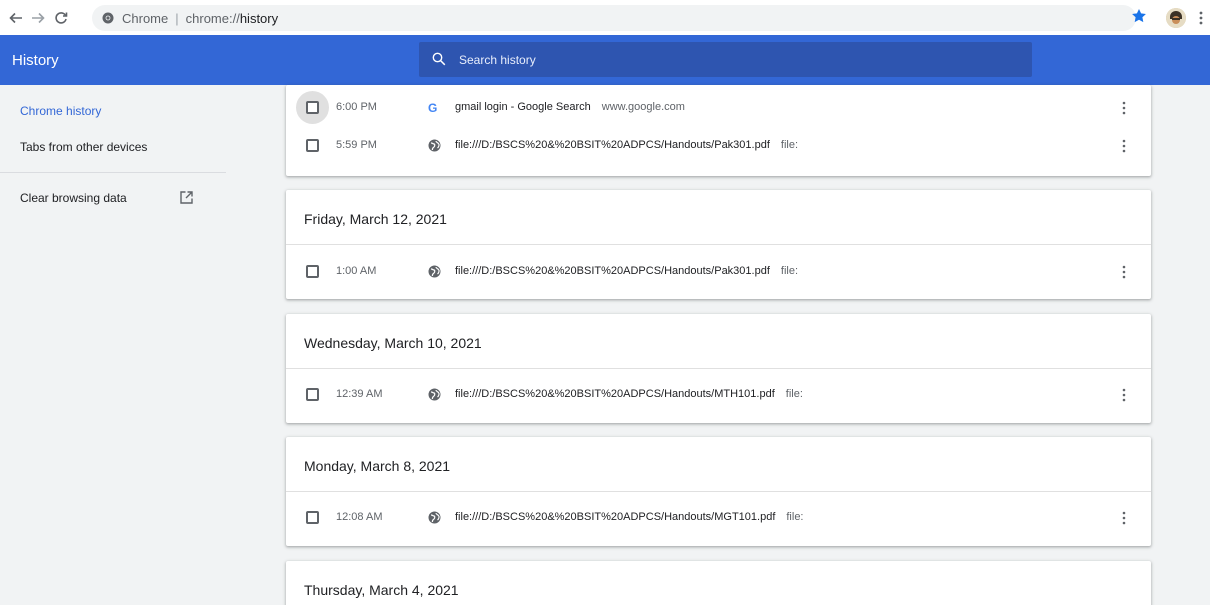  What do you see at coordinates (375, 219) in the screenshot?
I see `date-heading: Friday, March 12, 2021` at bounding box center [375, 219].